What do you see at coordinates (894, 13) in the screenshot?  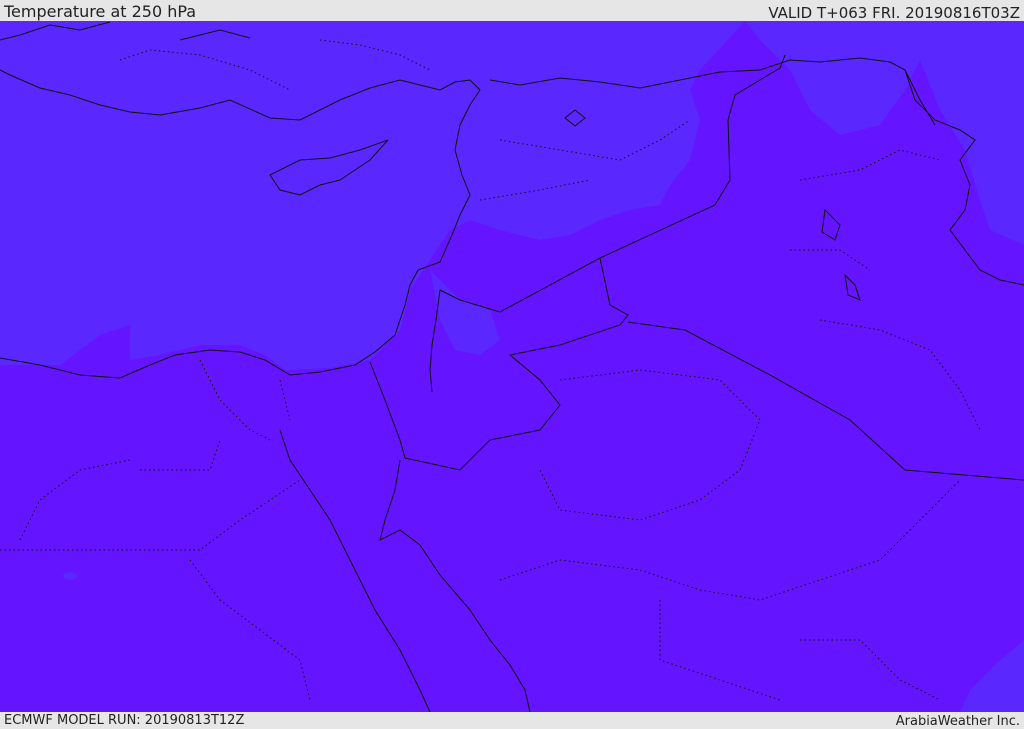 I see `valid-time: VALID T+063 FRI. 20190816T03Z` at bounding box center [894, 13].